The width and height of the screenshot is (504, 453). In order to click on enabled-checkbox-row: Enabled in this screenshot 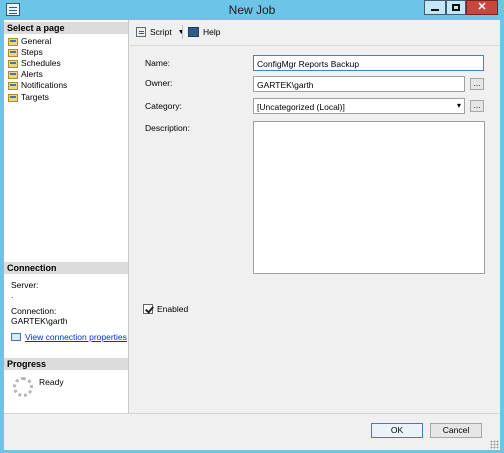, I will do `click(165, 309)`.